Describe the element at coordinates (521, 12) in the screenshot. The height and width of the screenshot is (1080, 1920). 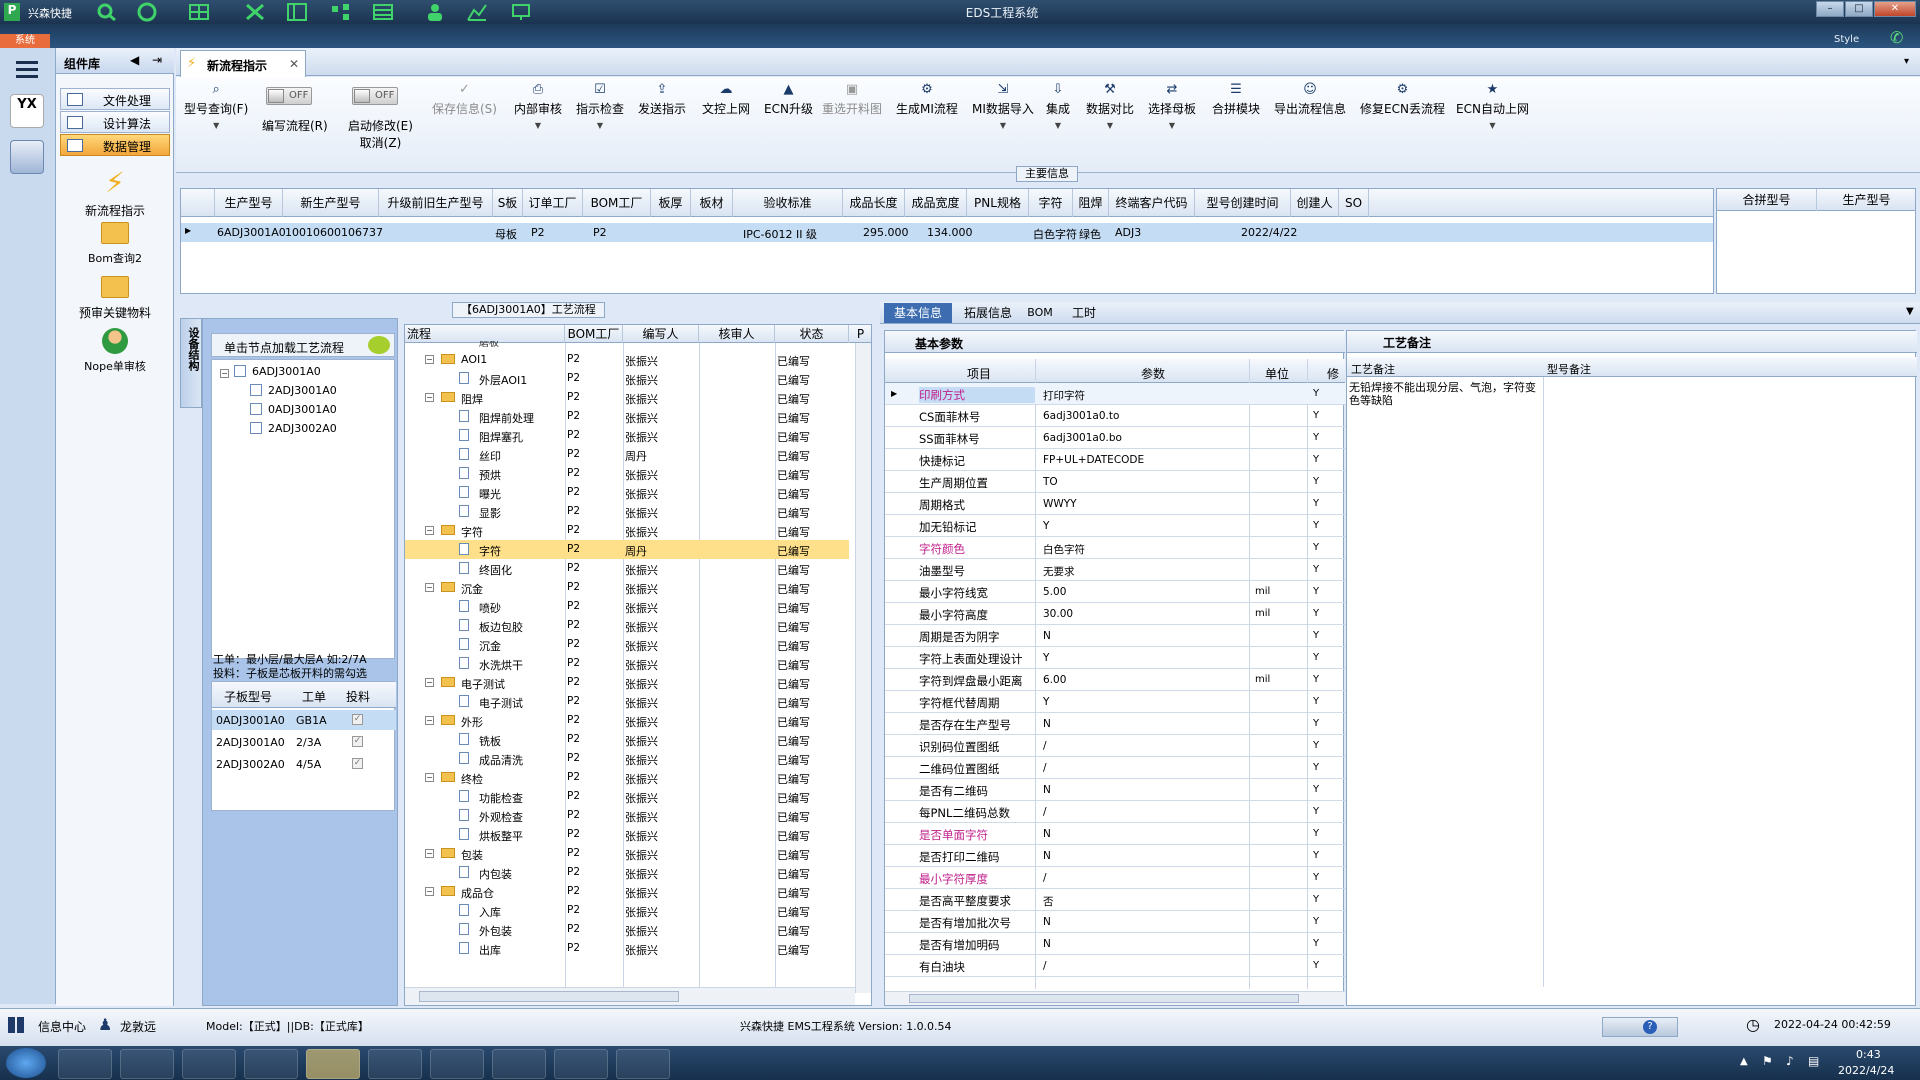
I see `monitor-icon` at that location.